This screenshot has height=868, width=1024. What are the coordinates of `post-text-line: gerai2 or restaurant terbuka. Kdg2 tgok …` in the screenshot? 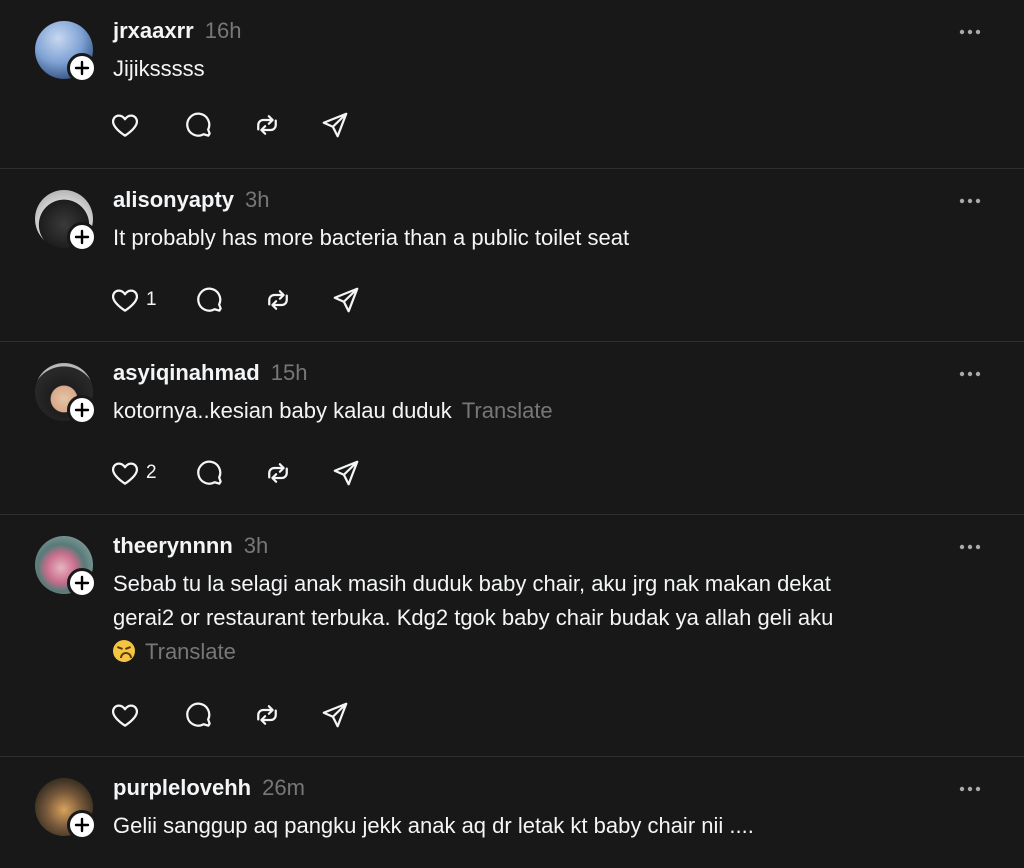 It's located at (473, 617).